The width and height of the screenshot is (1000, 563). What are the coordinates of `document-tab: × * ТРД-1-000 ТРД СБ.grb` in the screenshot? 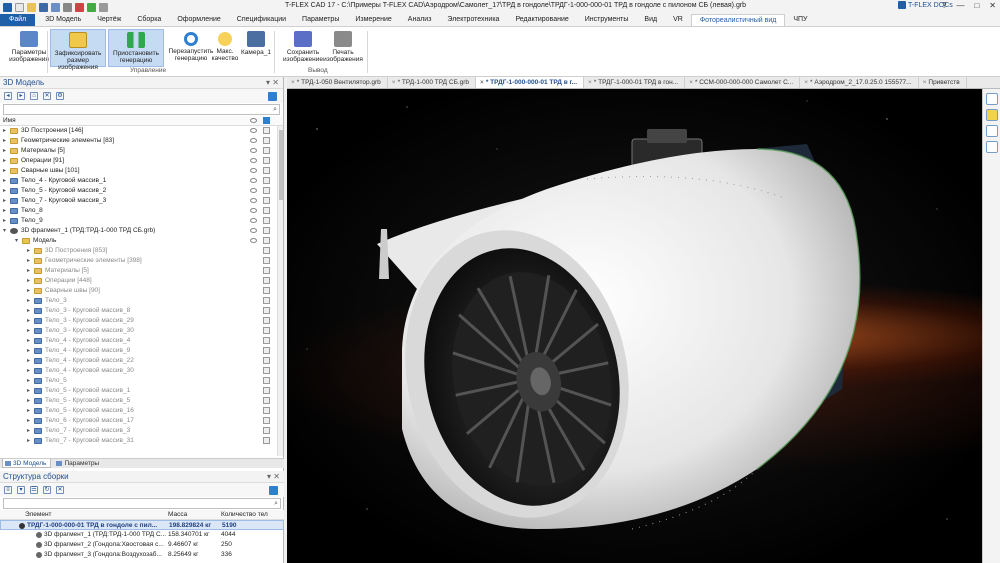 It's located at (432, 82).